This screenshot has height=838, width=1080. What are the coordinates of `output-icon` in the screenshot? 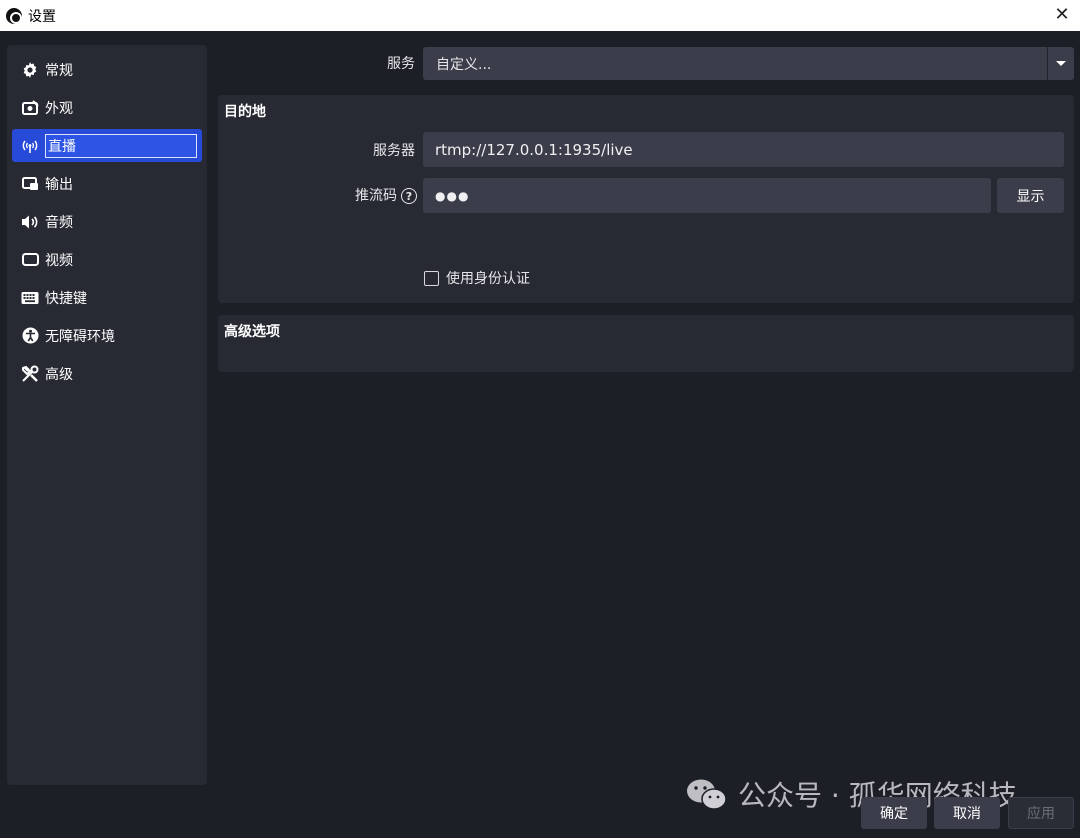 It's located at (30, 184).